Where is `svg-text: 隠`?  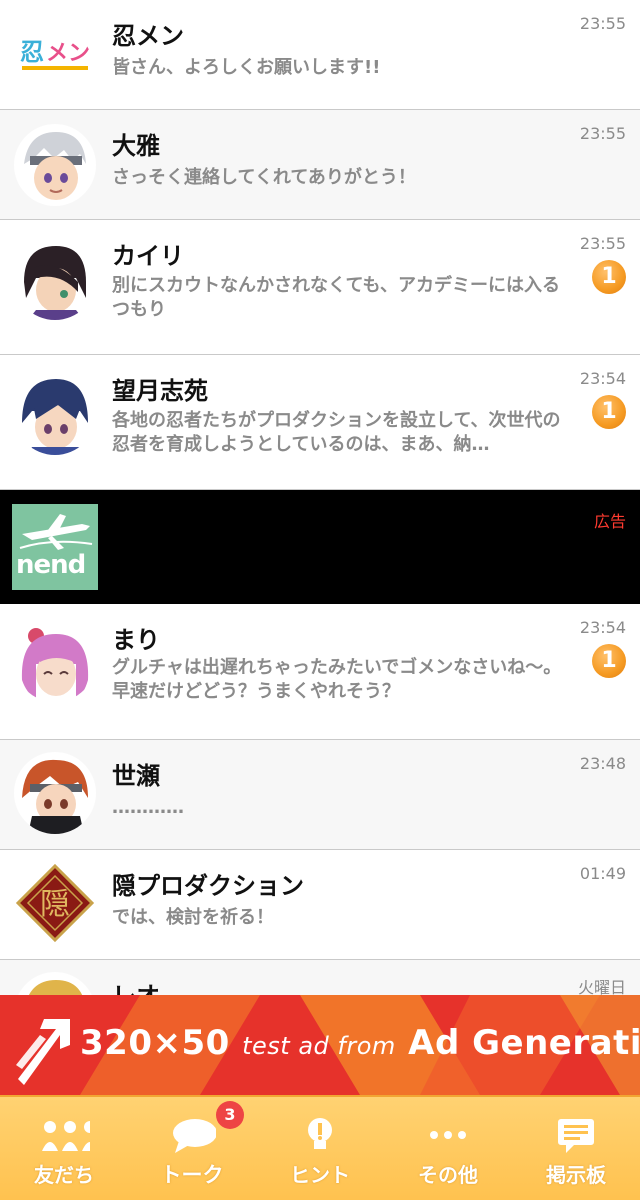 svg-text: 隠 is located at coordinates (55, 904).